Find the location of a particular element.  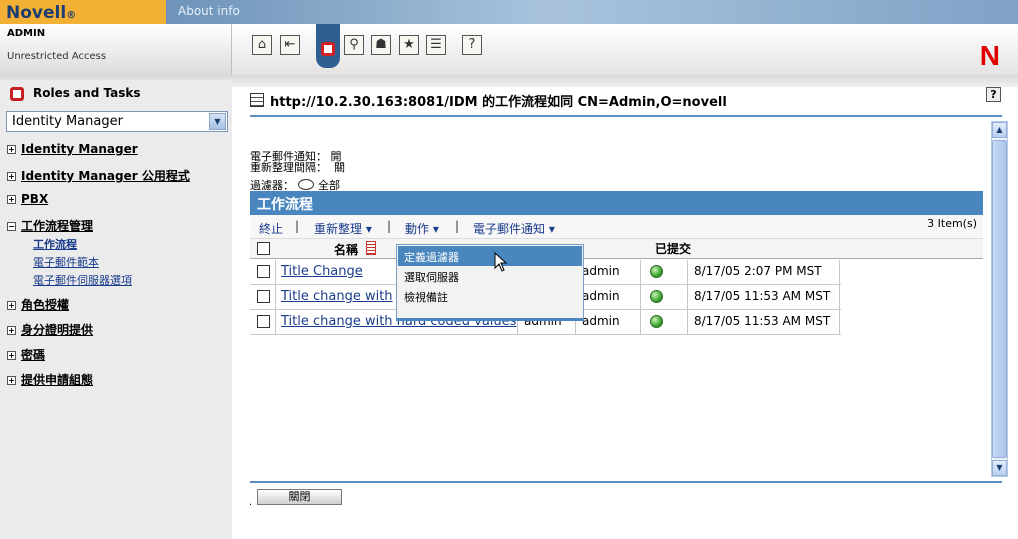

mouse-pointer-icon is located at coordinates (501, 263).